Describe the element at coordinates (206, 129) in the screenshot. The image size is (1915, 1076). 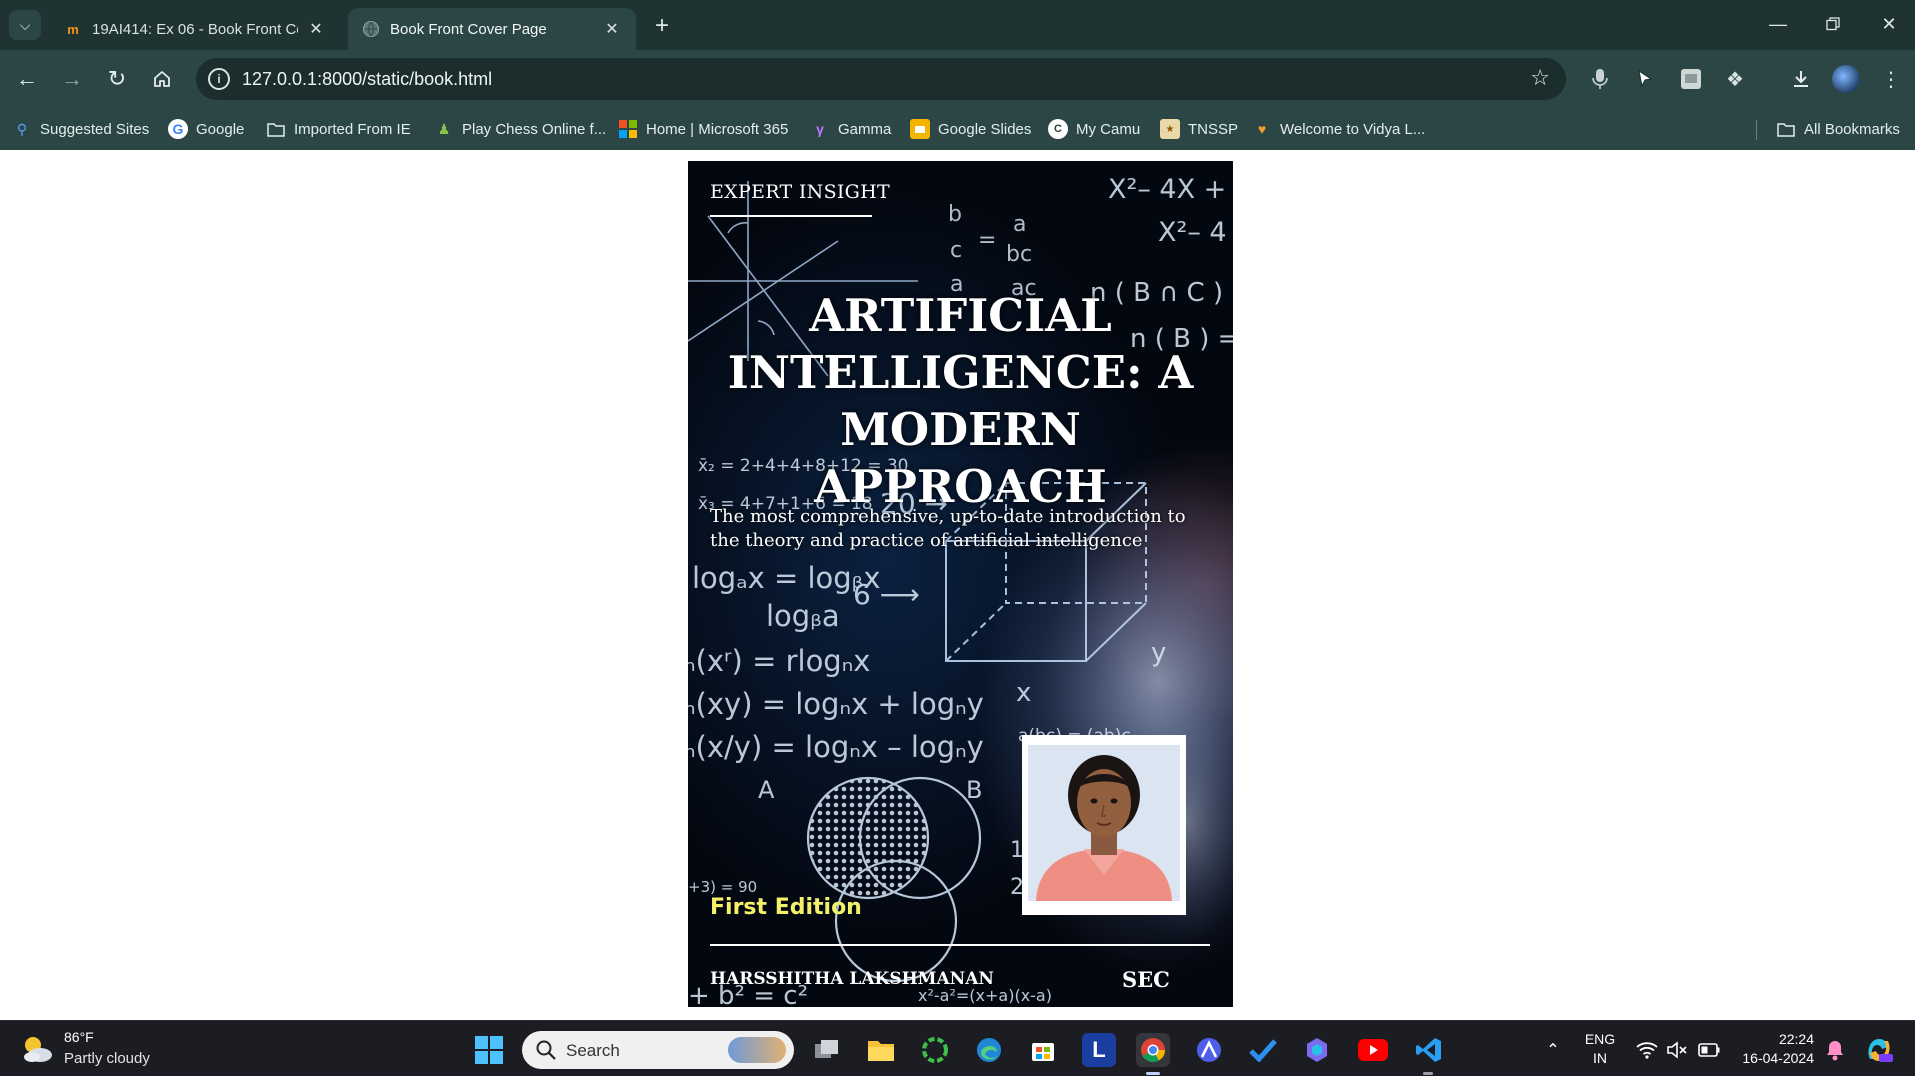
I see `bookmark-google: G Google` at that location.